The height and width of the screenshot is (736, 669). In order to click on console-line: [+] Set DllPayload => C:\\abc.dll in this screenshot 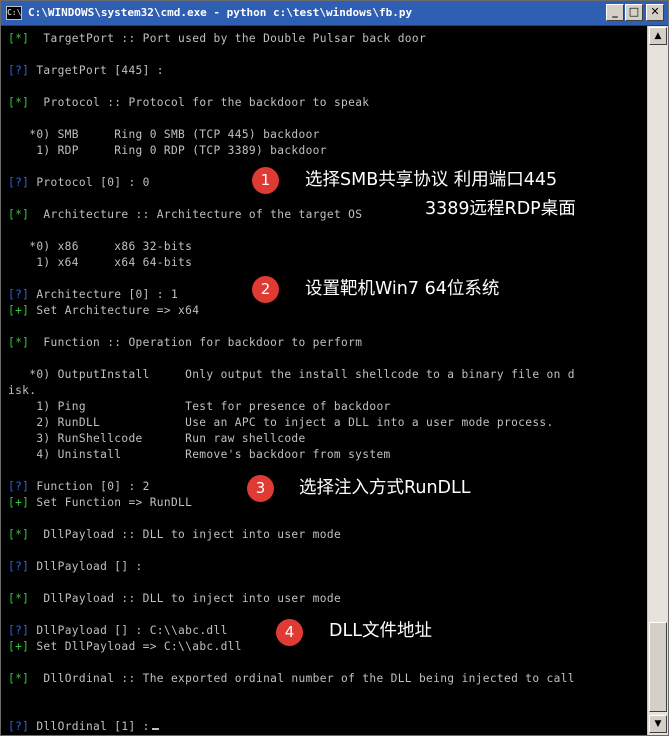, I will do `click(125, 647)`.